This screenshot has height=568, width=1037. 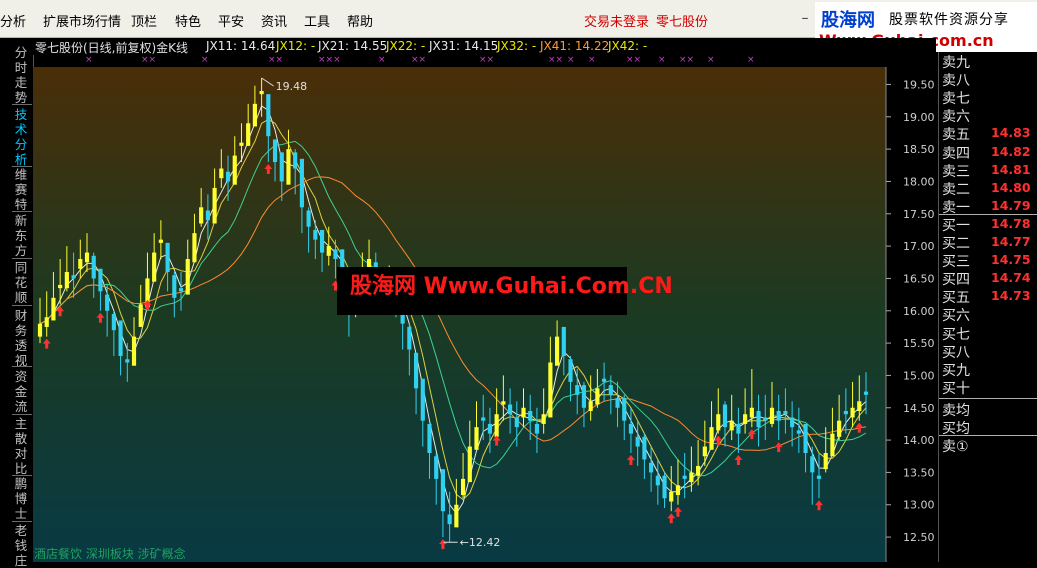 What do you see at coordinates (919, 311) in the screenshot?
I see `y-tick-label: 16.00` at bounding box center [919, 311].